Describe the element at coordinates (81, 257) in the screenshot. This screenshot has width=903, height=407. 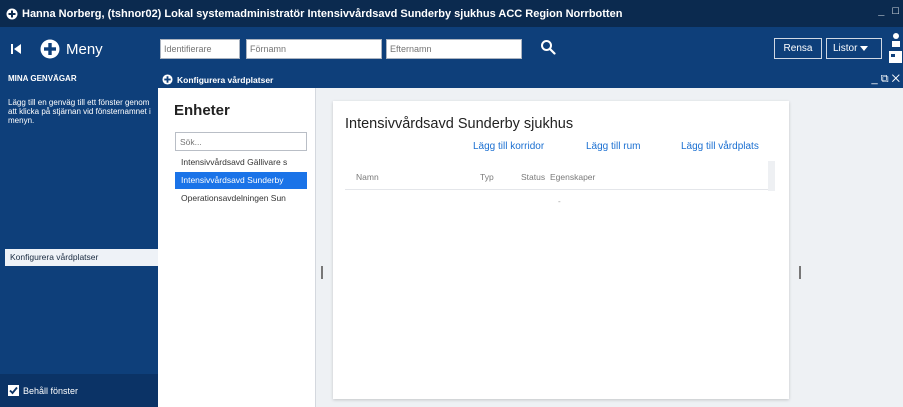
I see `sidebar-item-konfigurera-vardplatser: Konfigurera vårdplatser` at that location.